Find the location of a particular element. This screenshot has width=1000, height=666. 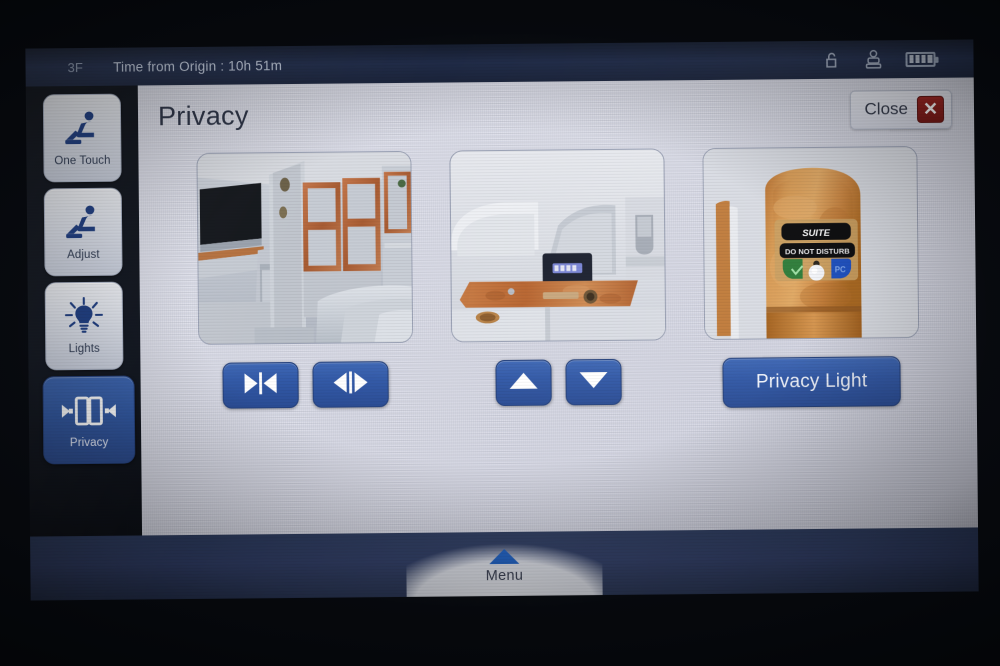

privacy-divider-icon is located at coordinates (89, 411).